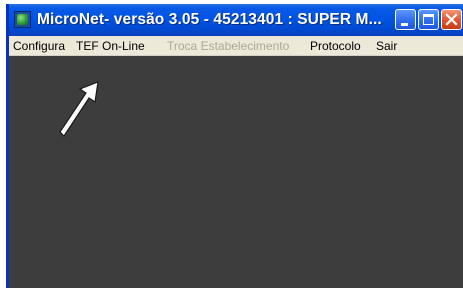 This screenshot has width=463, height=288. Describe the element at coordinates (335, 46) in the screenshot. I see `menu-protocolo: Protocolo` at that location.